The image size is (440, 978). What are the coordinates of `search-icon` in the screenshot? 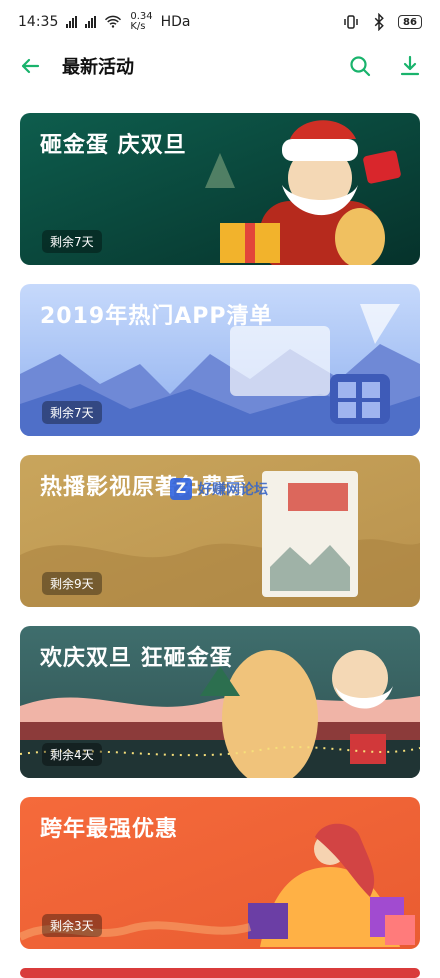 It's located at (360, 66).